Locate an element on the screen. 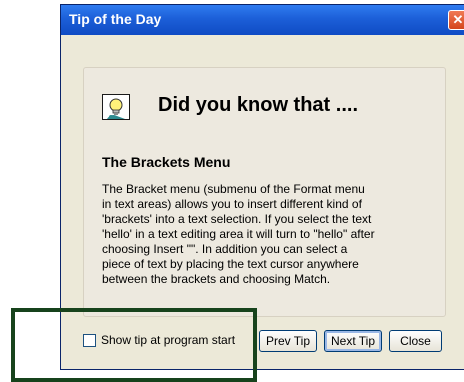  close-icon: ✕ is located at coordinates (458, 19).